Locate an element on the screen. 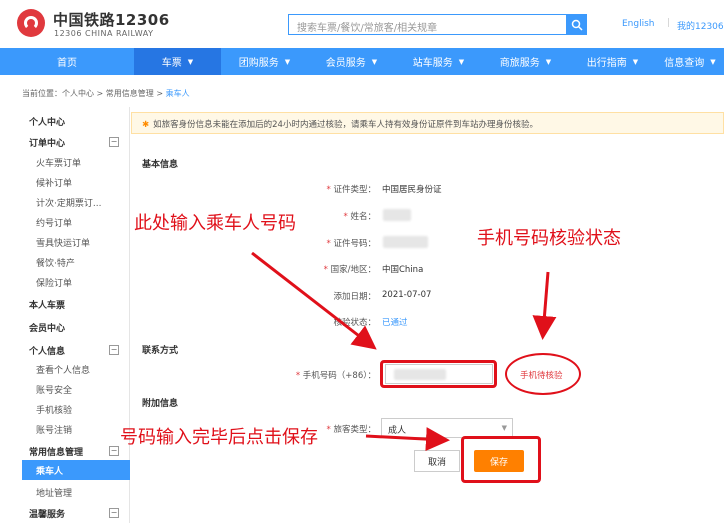 This screenshot has width=724, height=523. annotation-input-hint: 此处输入乘车人号码 is located at coordinates (215, 223).